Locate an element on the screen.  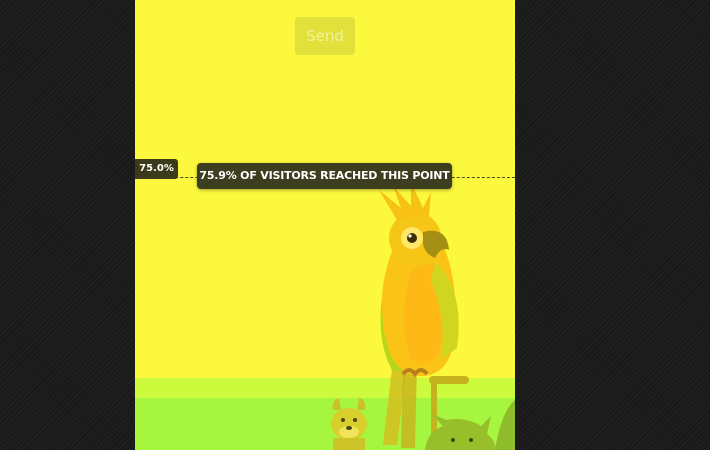
scroll-depth-badge: 75.0% is located at coordinates (156, 169).